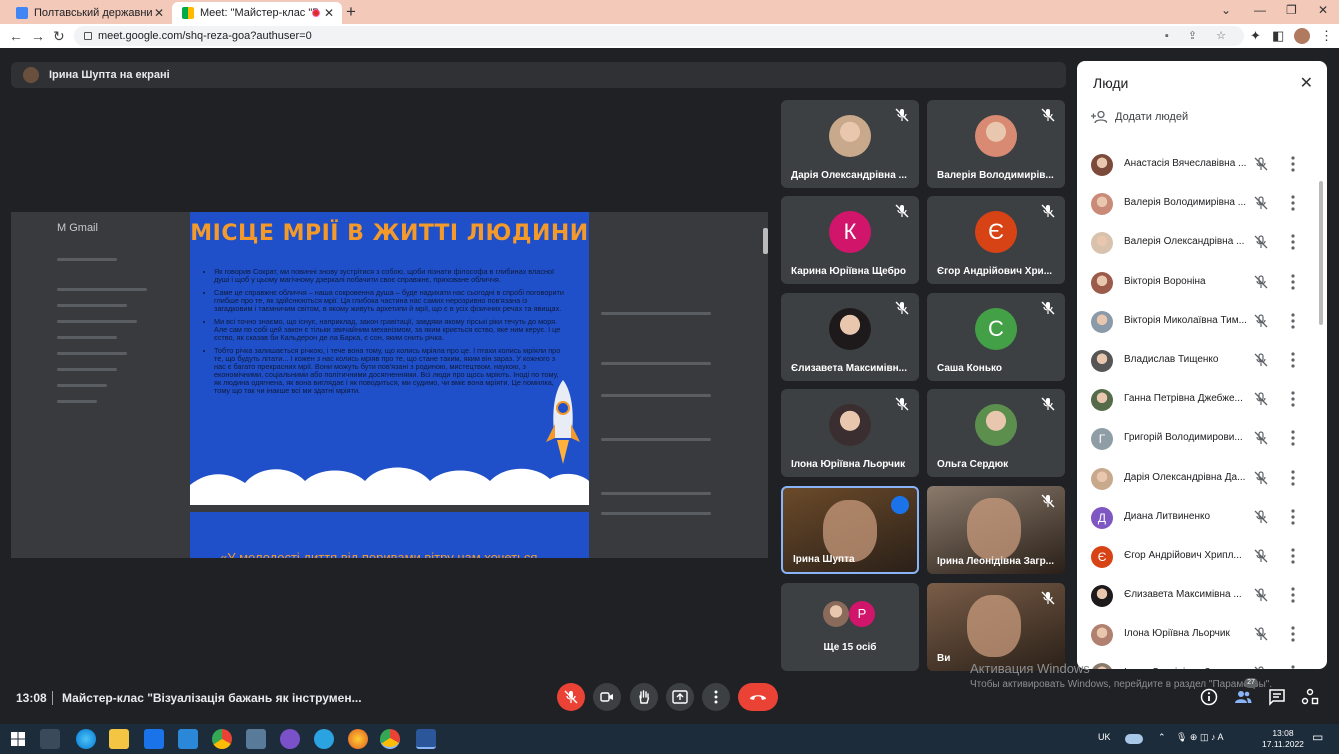  I want to click on firefox-icon, so click(358, 739).